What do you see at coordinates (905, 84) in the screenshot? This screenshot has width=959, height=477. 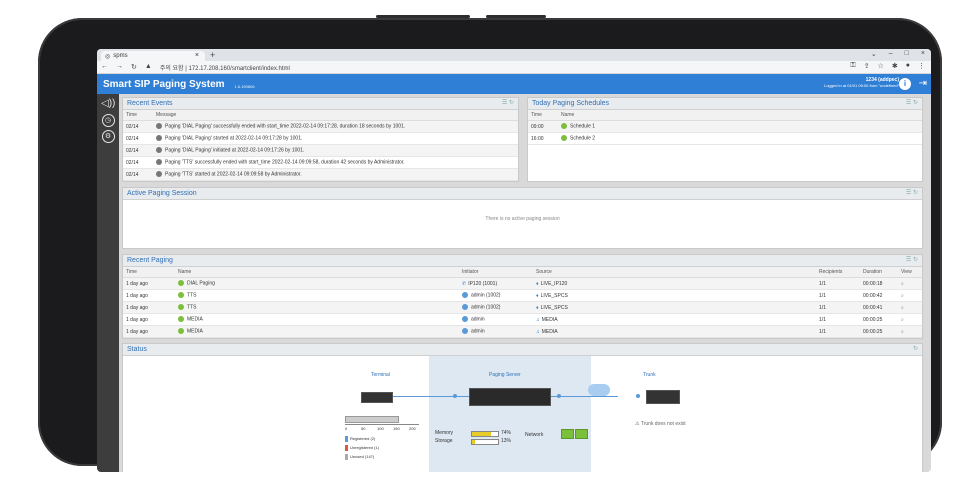 I see `user-icon: i` at bounding box center [905, 84].